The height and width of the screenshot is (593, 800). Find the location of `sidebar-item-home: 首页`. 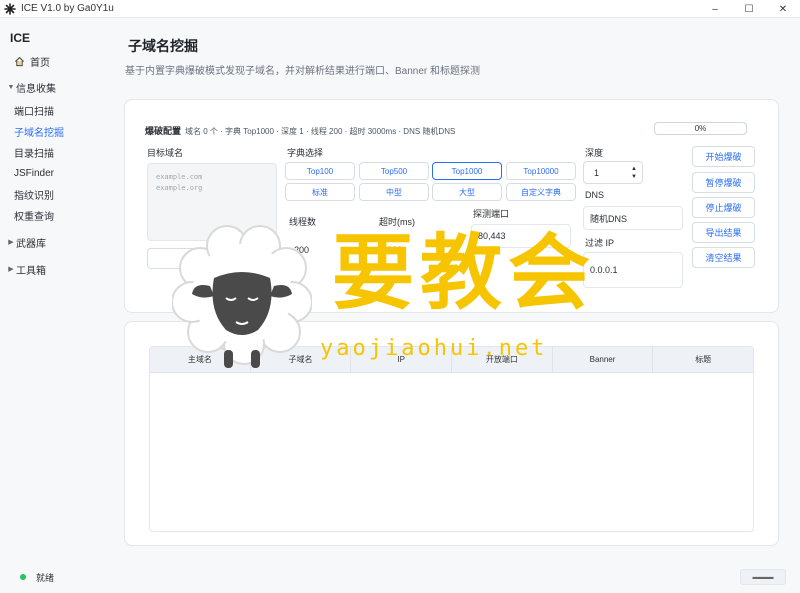

sidebar-item-home: 首页 is located at coordinates (25, 61).